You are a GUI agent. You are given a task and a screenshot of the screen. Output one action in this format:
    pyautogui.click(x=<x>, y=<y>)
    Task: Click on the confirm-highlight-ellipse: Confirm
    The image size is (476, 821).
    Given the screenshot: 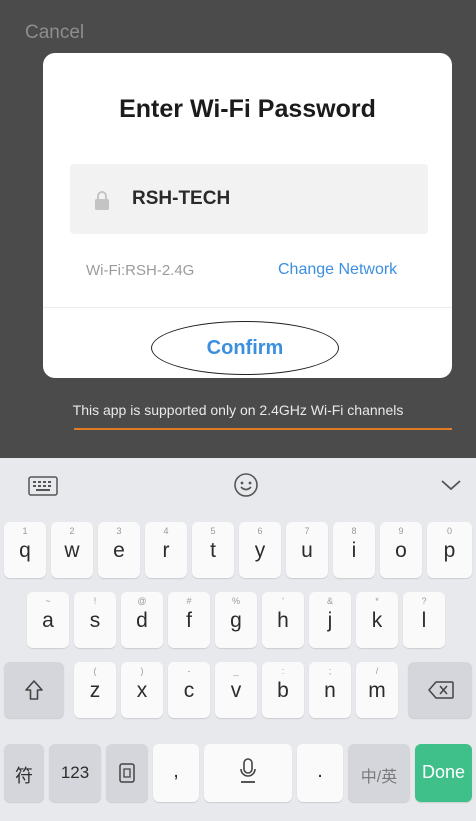 What is the action you would take?
    pyautogui.click(x=245, y=348)
    